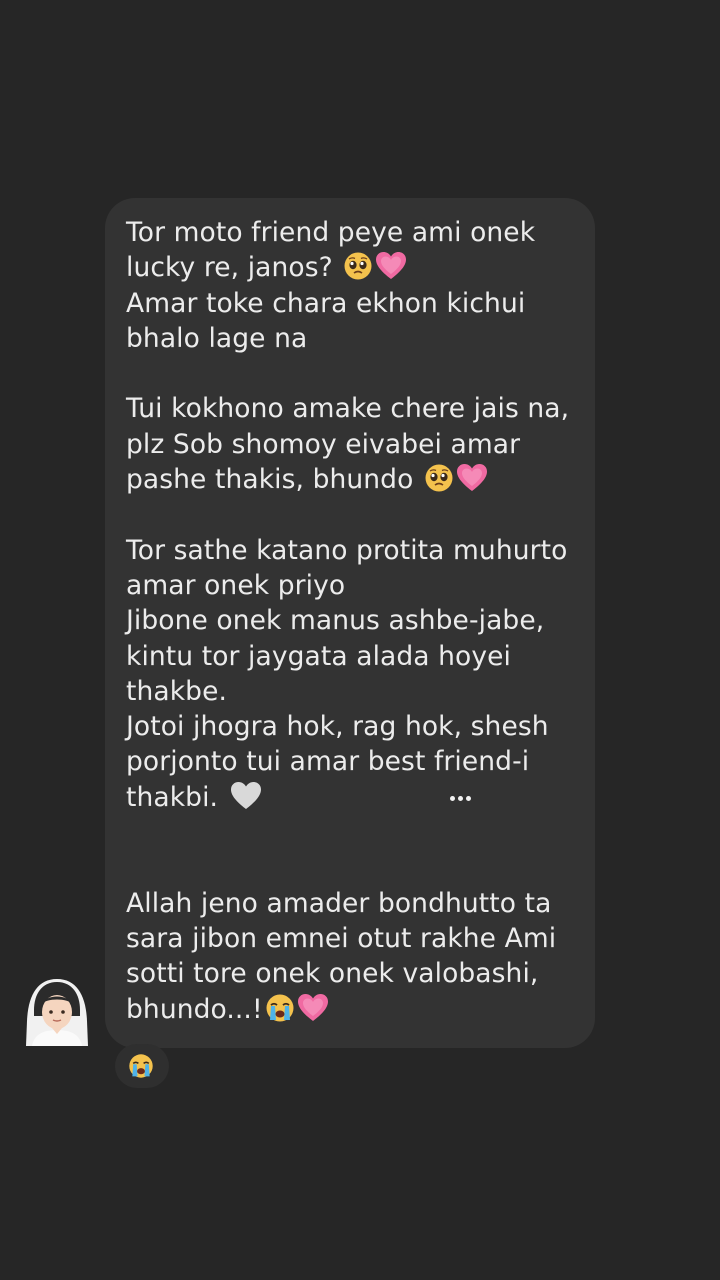 This screenshot has height=1280, width=720. Describe the element at coordinates (351, 479) in the screenshot. I see `message-line: pashe thakis, bhundo` at that location.